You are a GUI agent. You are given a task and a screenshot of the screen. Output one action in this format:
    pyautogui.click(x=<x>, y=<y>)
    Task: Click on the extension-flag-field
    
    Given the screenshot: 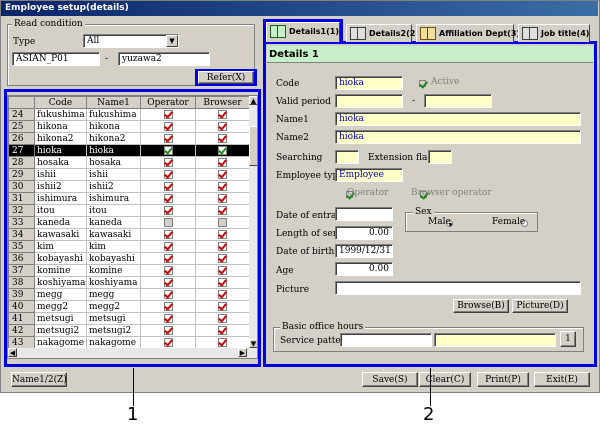 What is the action you would take?
    pyautogui.click(x=440, y=157)
    